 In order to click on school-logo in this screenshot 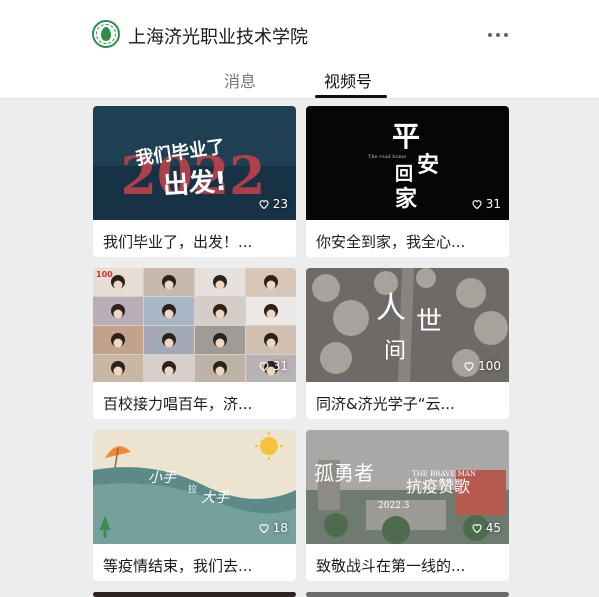, I will do `click(106, 34)`.